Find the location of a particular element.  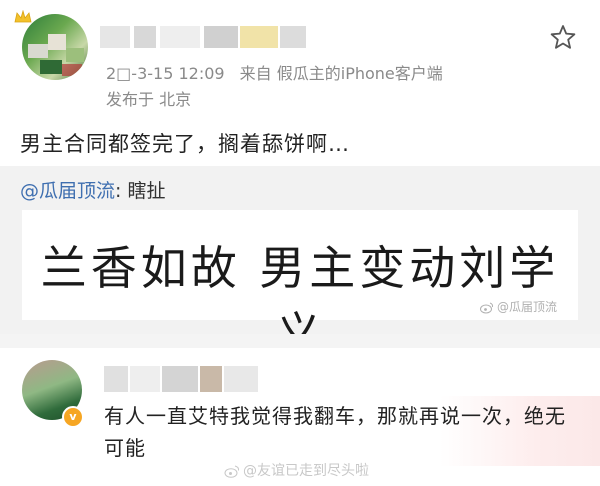

post-source: 来自 假瓜主的iPhone客户端 is located at coordinates (341, 73).